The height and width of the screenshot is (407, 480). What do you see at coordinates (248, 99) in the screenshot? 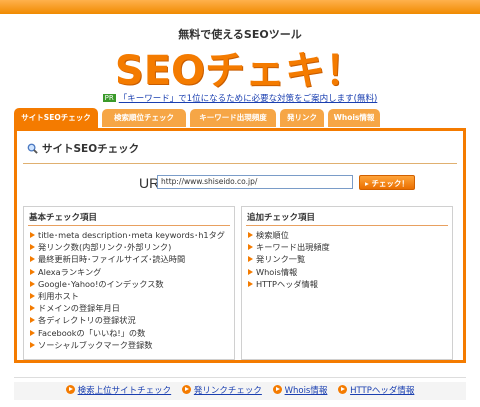
I see `pr-notice-link: 「キーワード」で1位になるために必要な対策をご案内します(無料)` at bounding box center [248, 99].